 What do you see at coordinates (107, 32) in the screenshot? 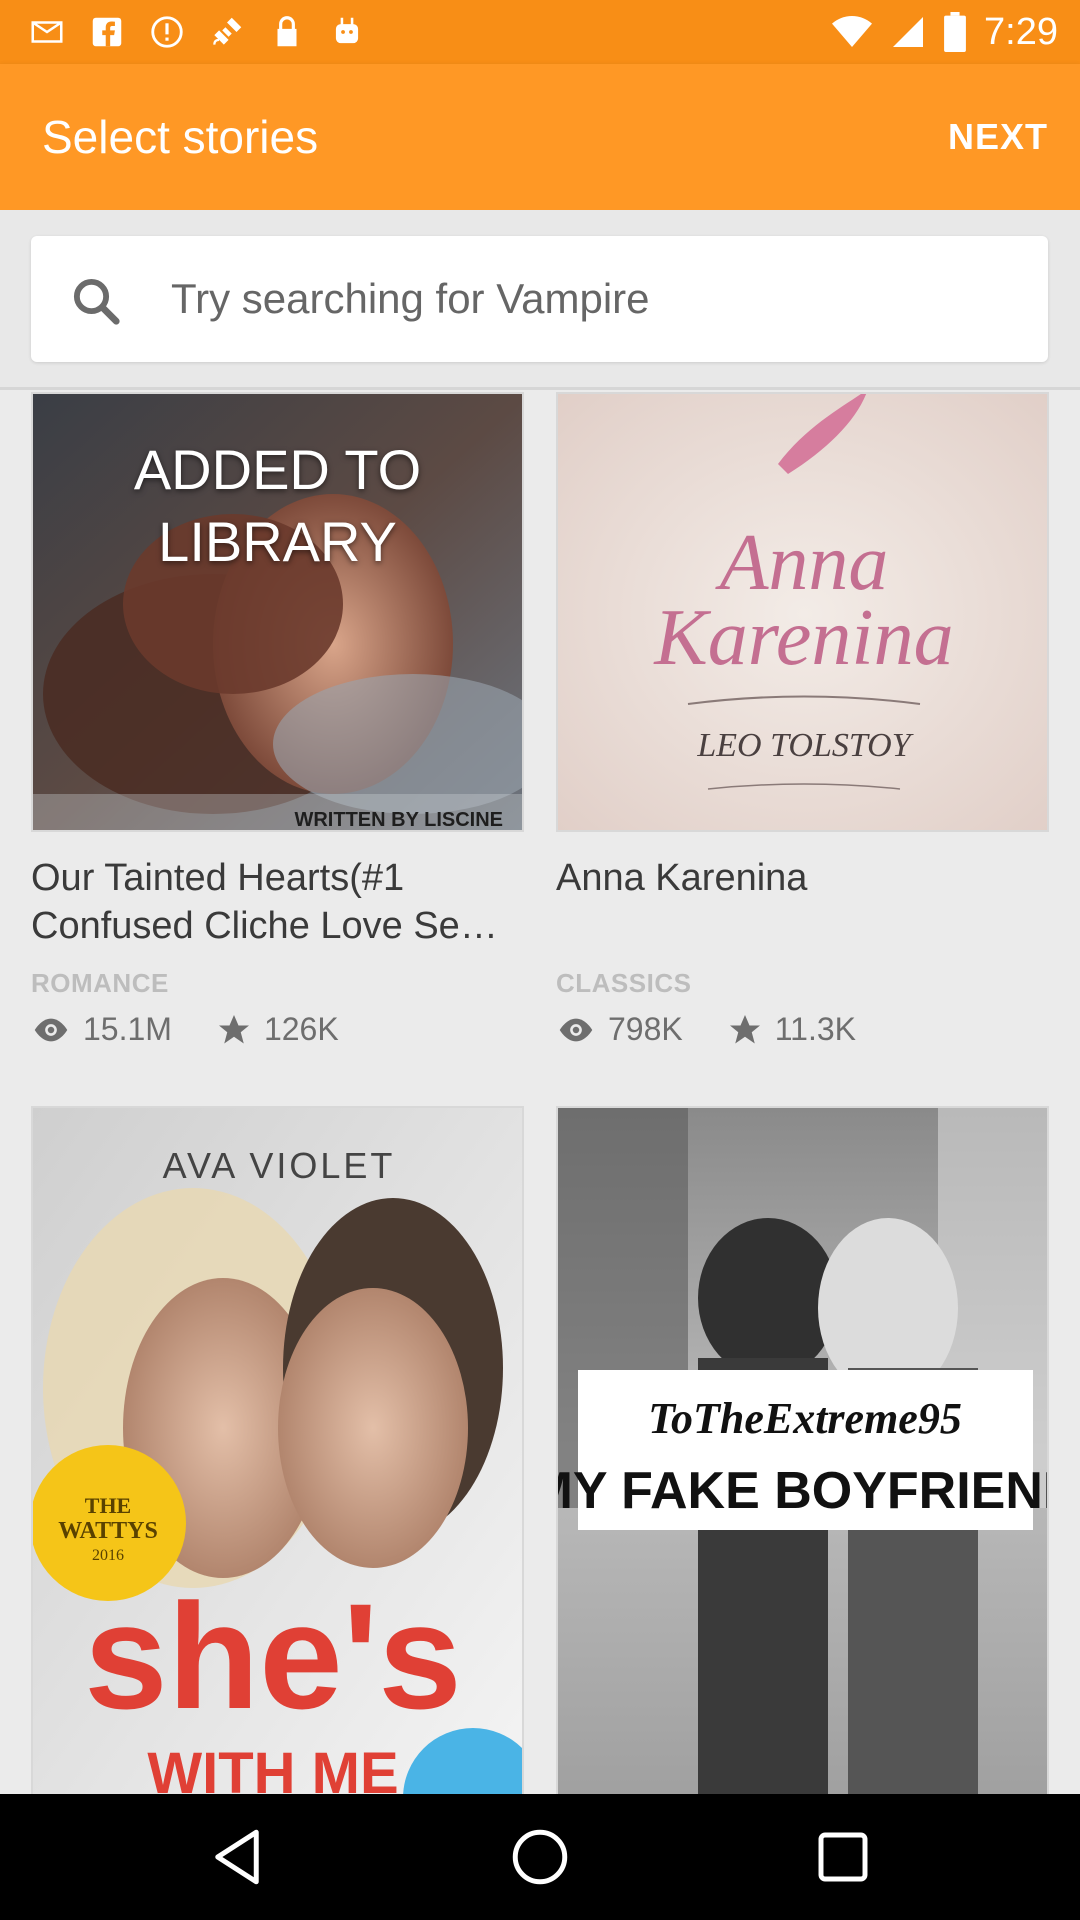
I see `facebook-icon` at bounding box center [107, 32].